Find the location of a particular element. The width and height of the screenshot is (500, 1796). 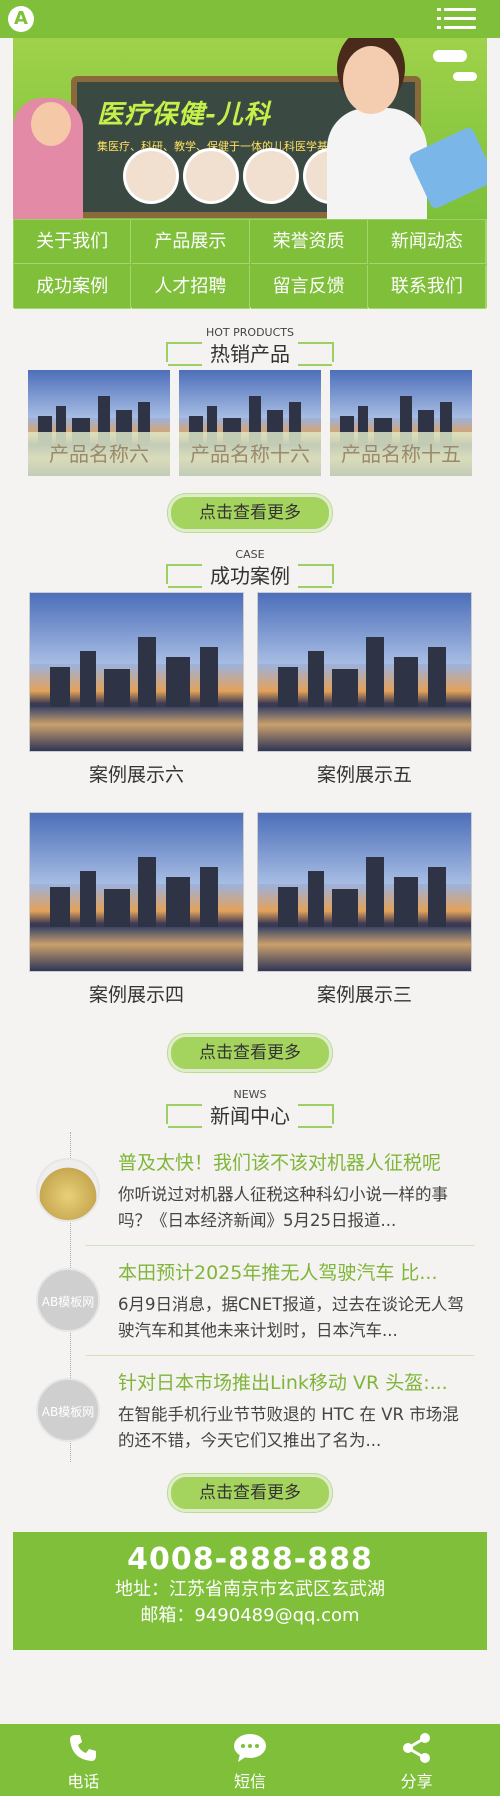

hot-products-heading: HOT PRODUCTS 热销产品 is located at coordinates (250, 346).